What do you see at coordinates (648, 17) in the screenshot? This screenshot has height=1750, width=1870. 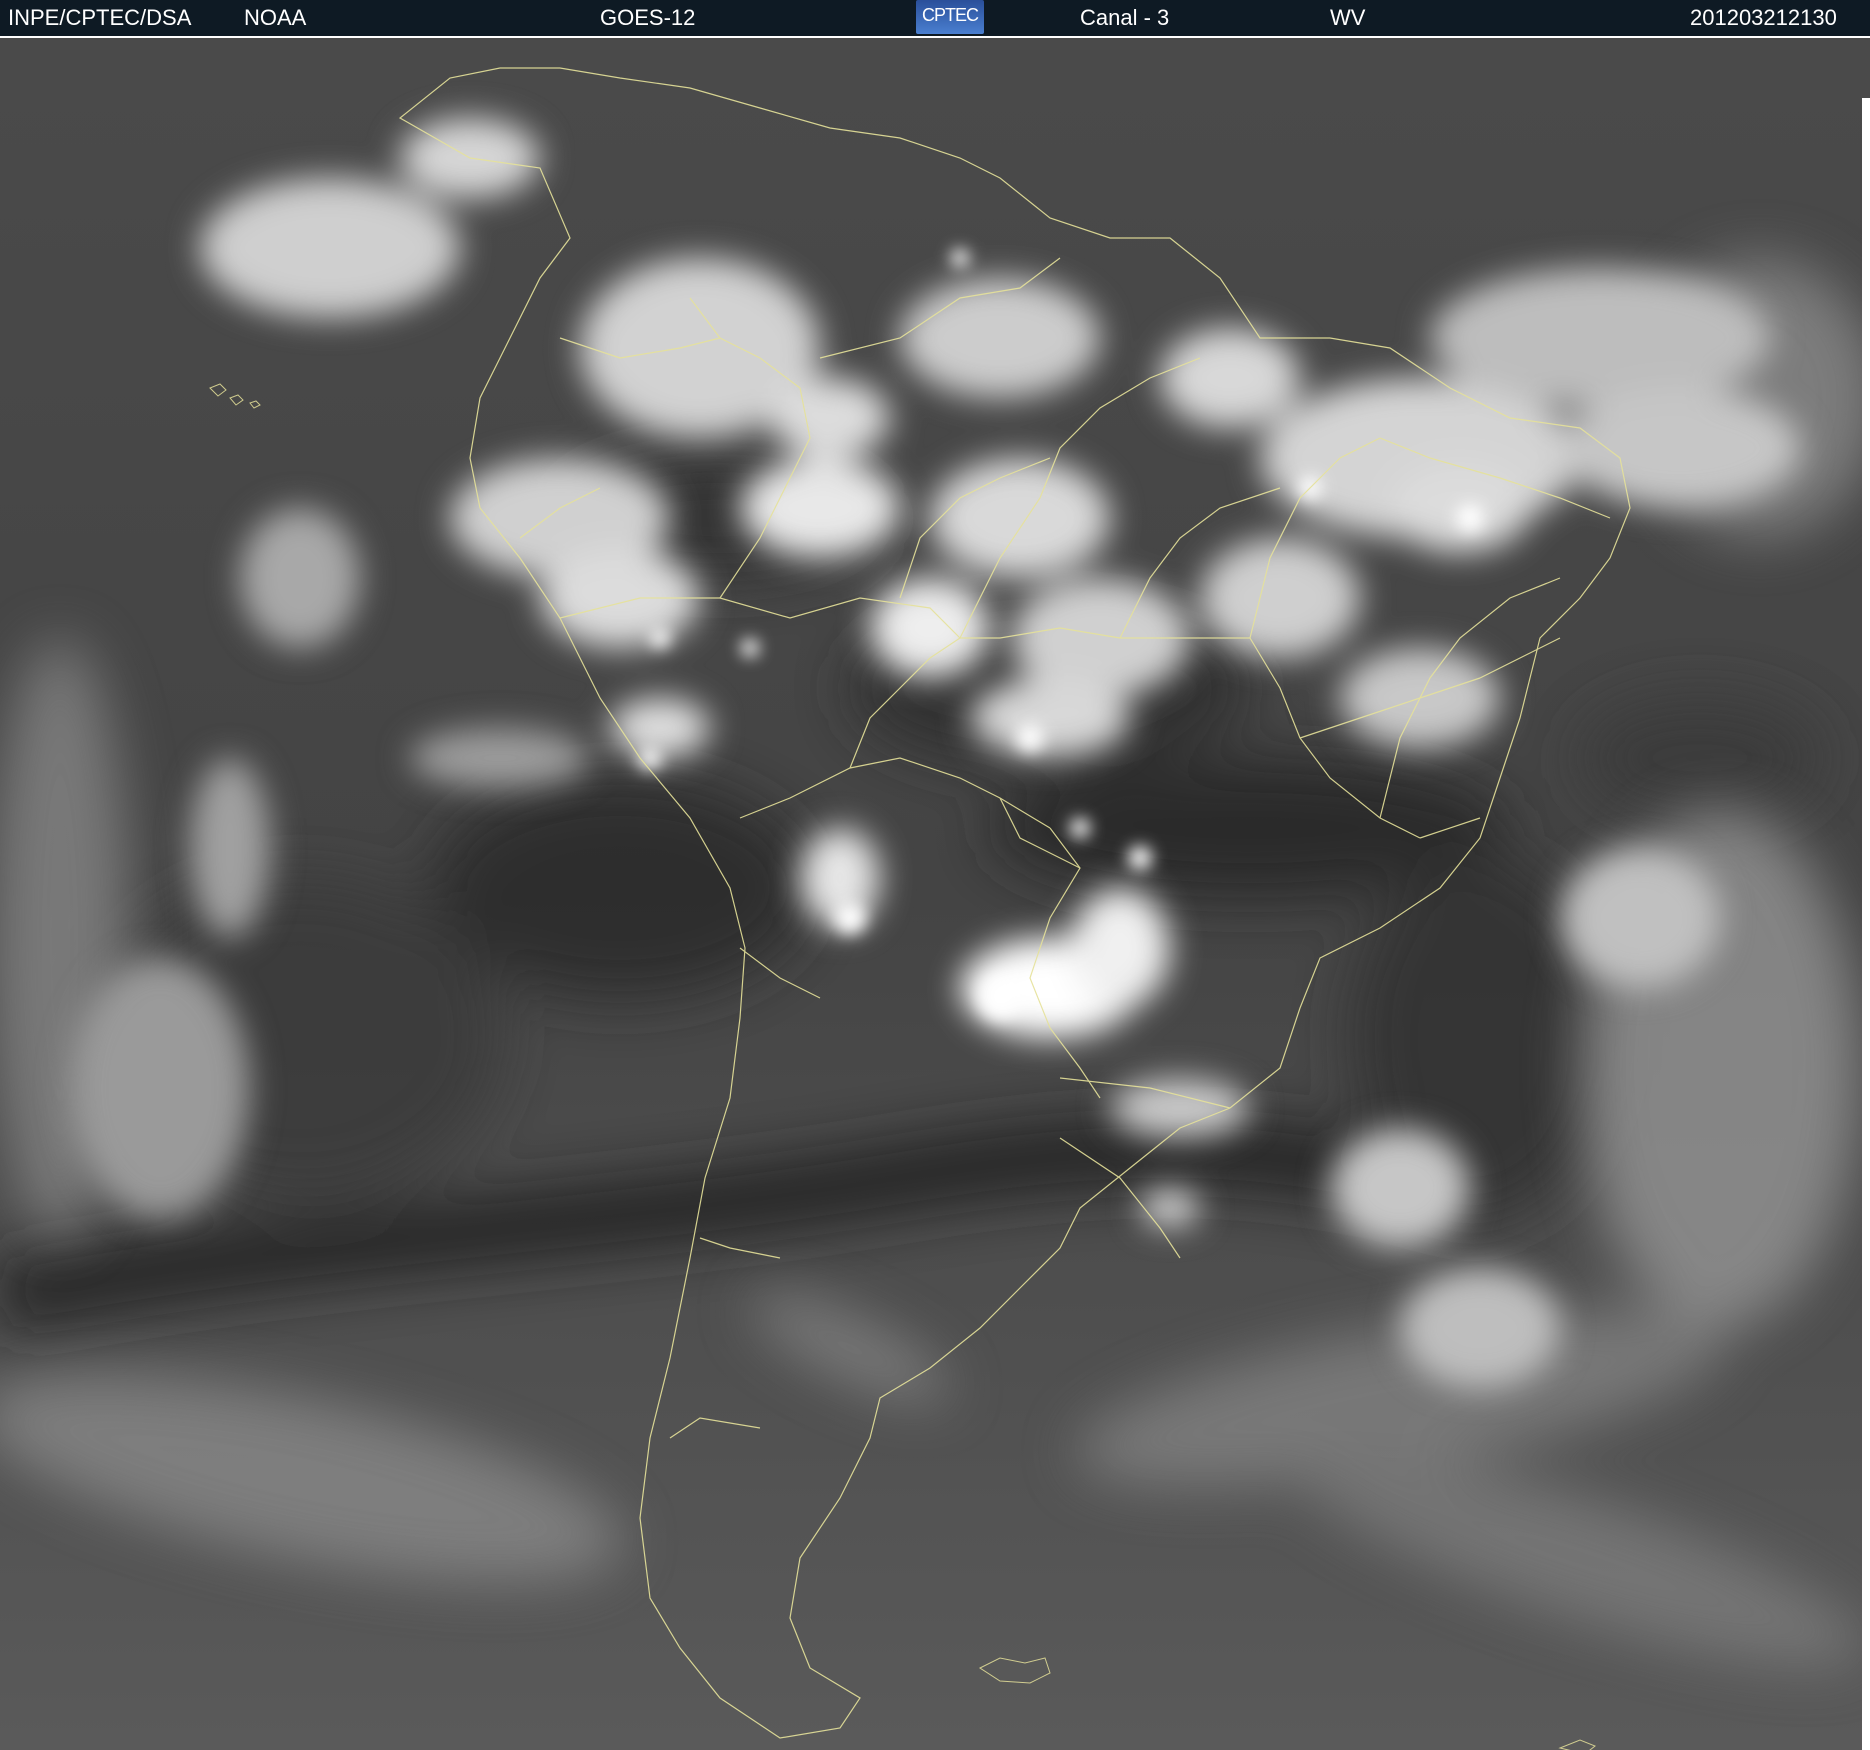 I see `satellite-label: GOES-12` at bounding box center [648, 17].